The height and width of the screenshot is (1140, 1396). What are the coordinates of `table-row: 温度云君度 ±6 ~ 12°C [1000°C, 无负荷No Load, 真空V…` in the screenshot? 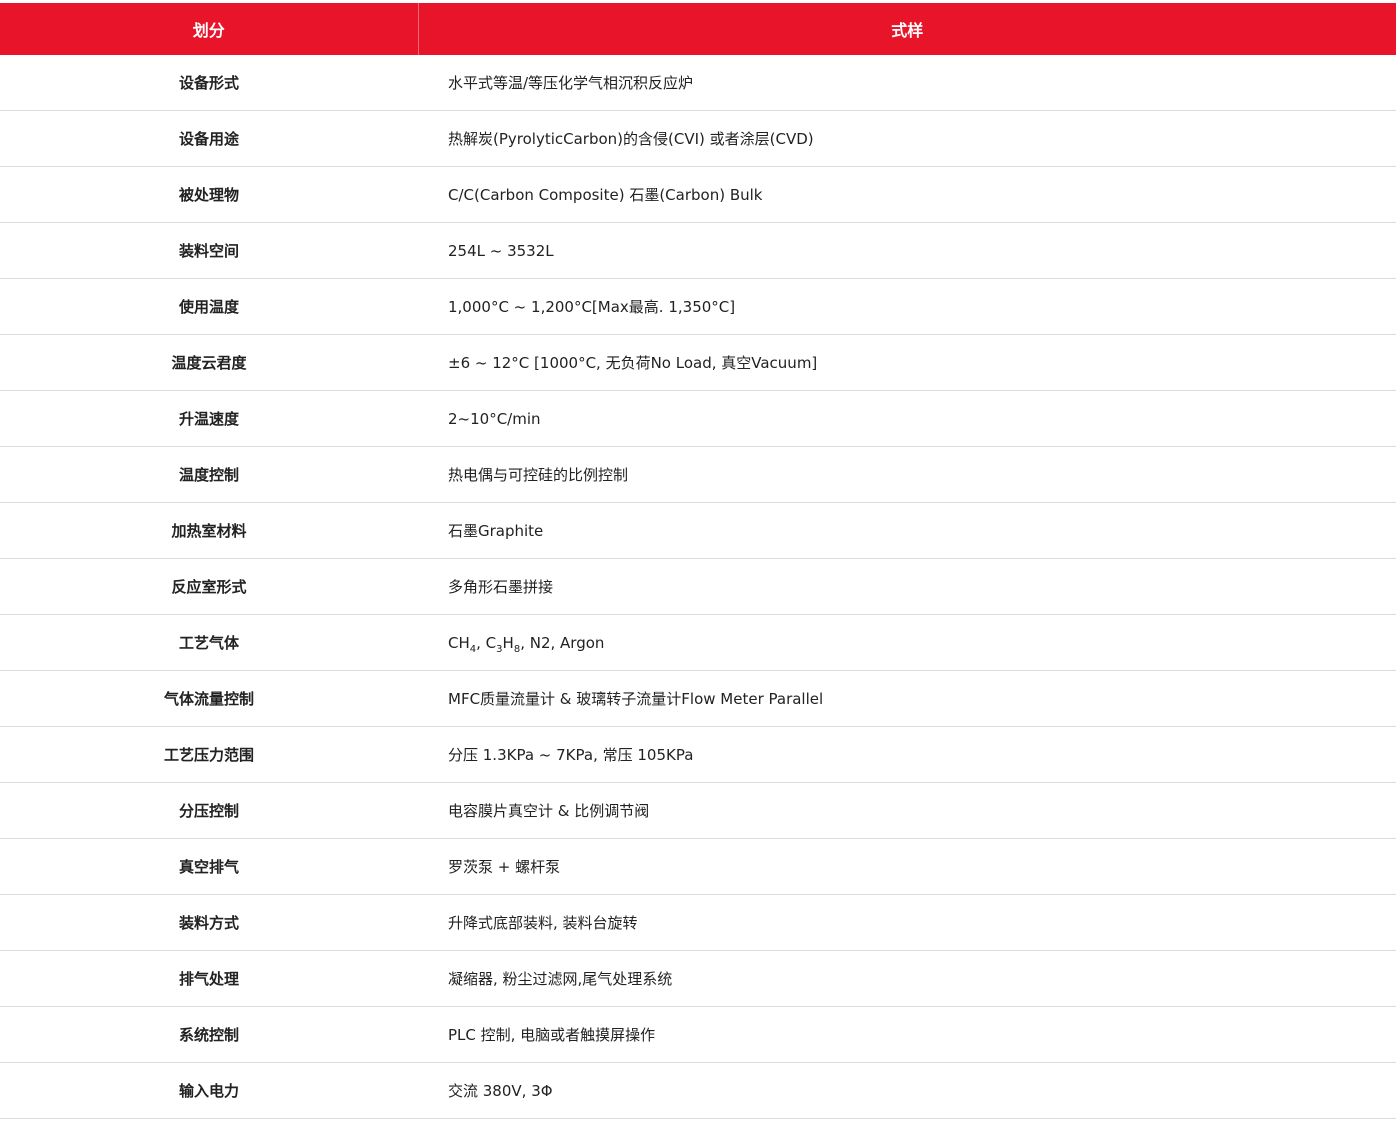 It's located at (698, 362).